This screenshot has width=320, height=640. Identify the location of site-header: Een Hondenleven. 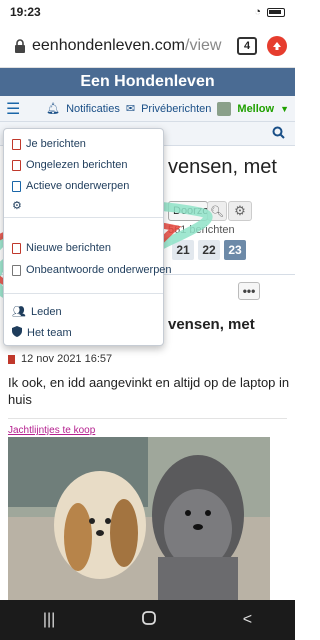
(147, 82).